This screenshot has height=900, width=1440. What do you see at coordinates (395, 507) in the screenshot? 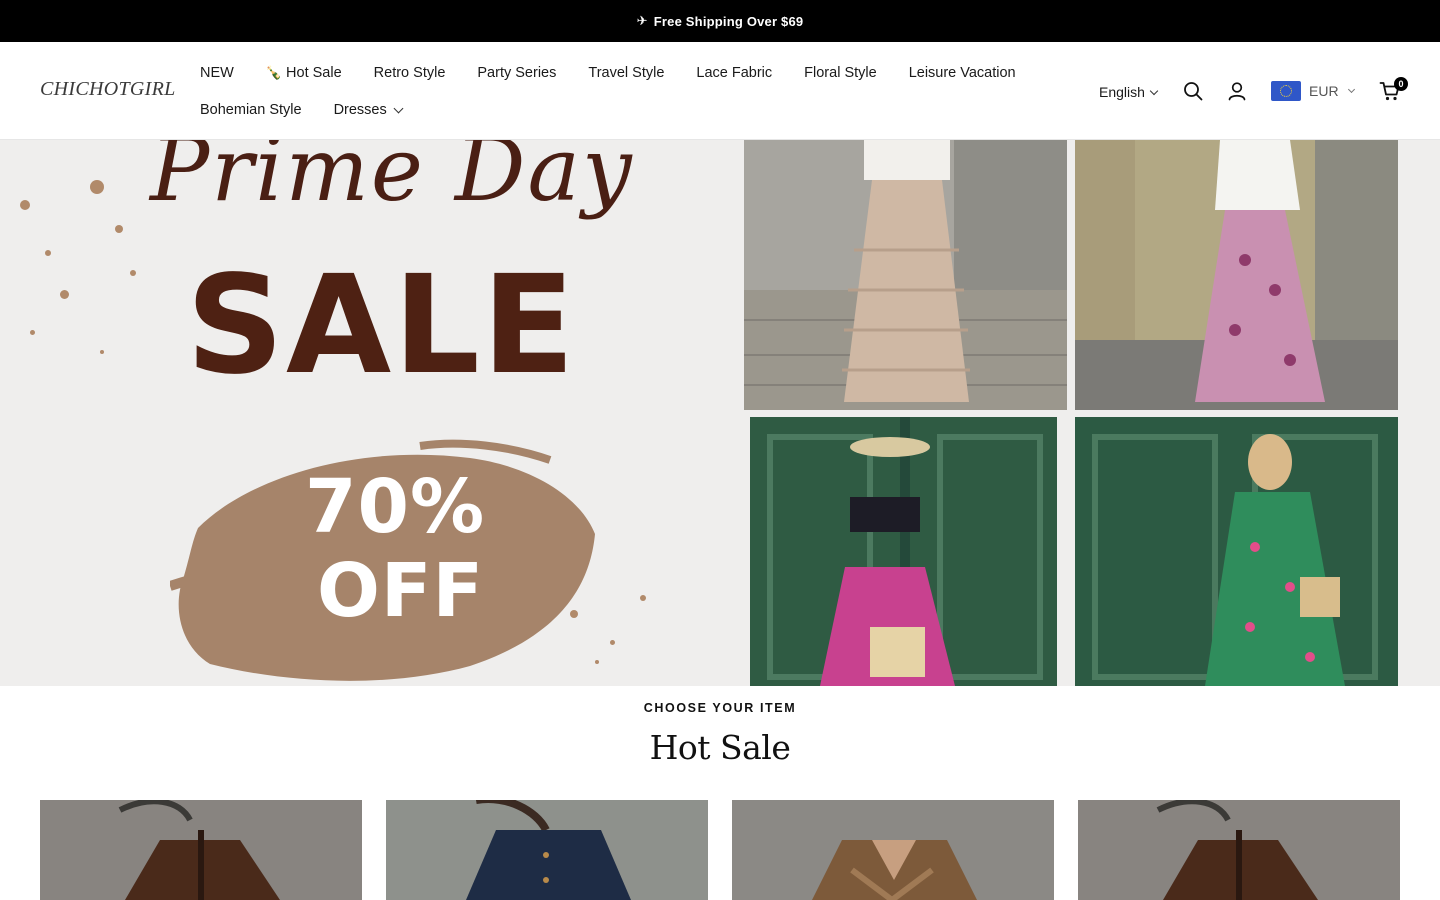
I see `hero-discount-percent: 70%` at bounding box center [395, 507].